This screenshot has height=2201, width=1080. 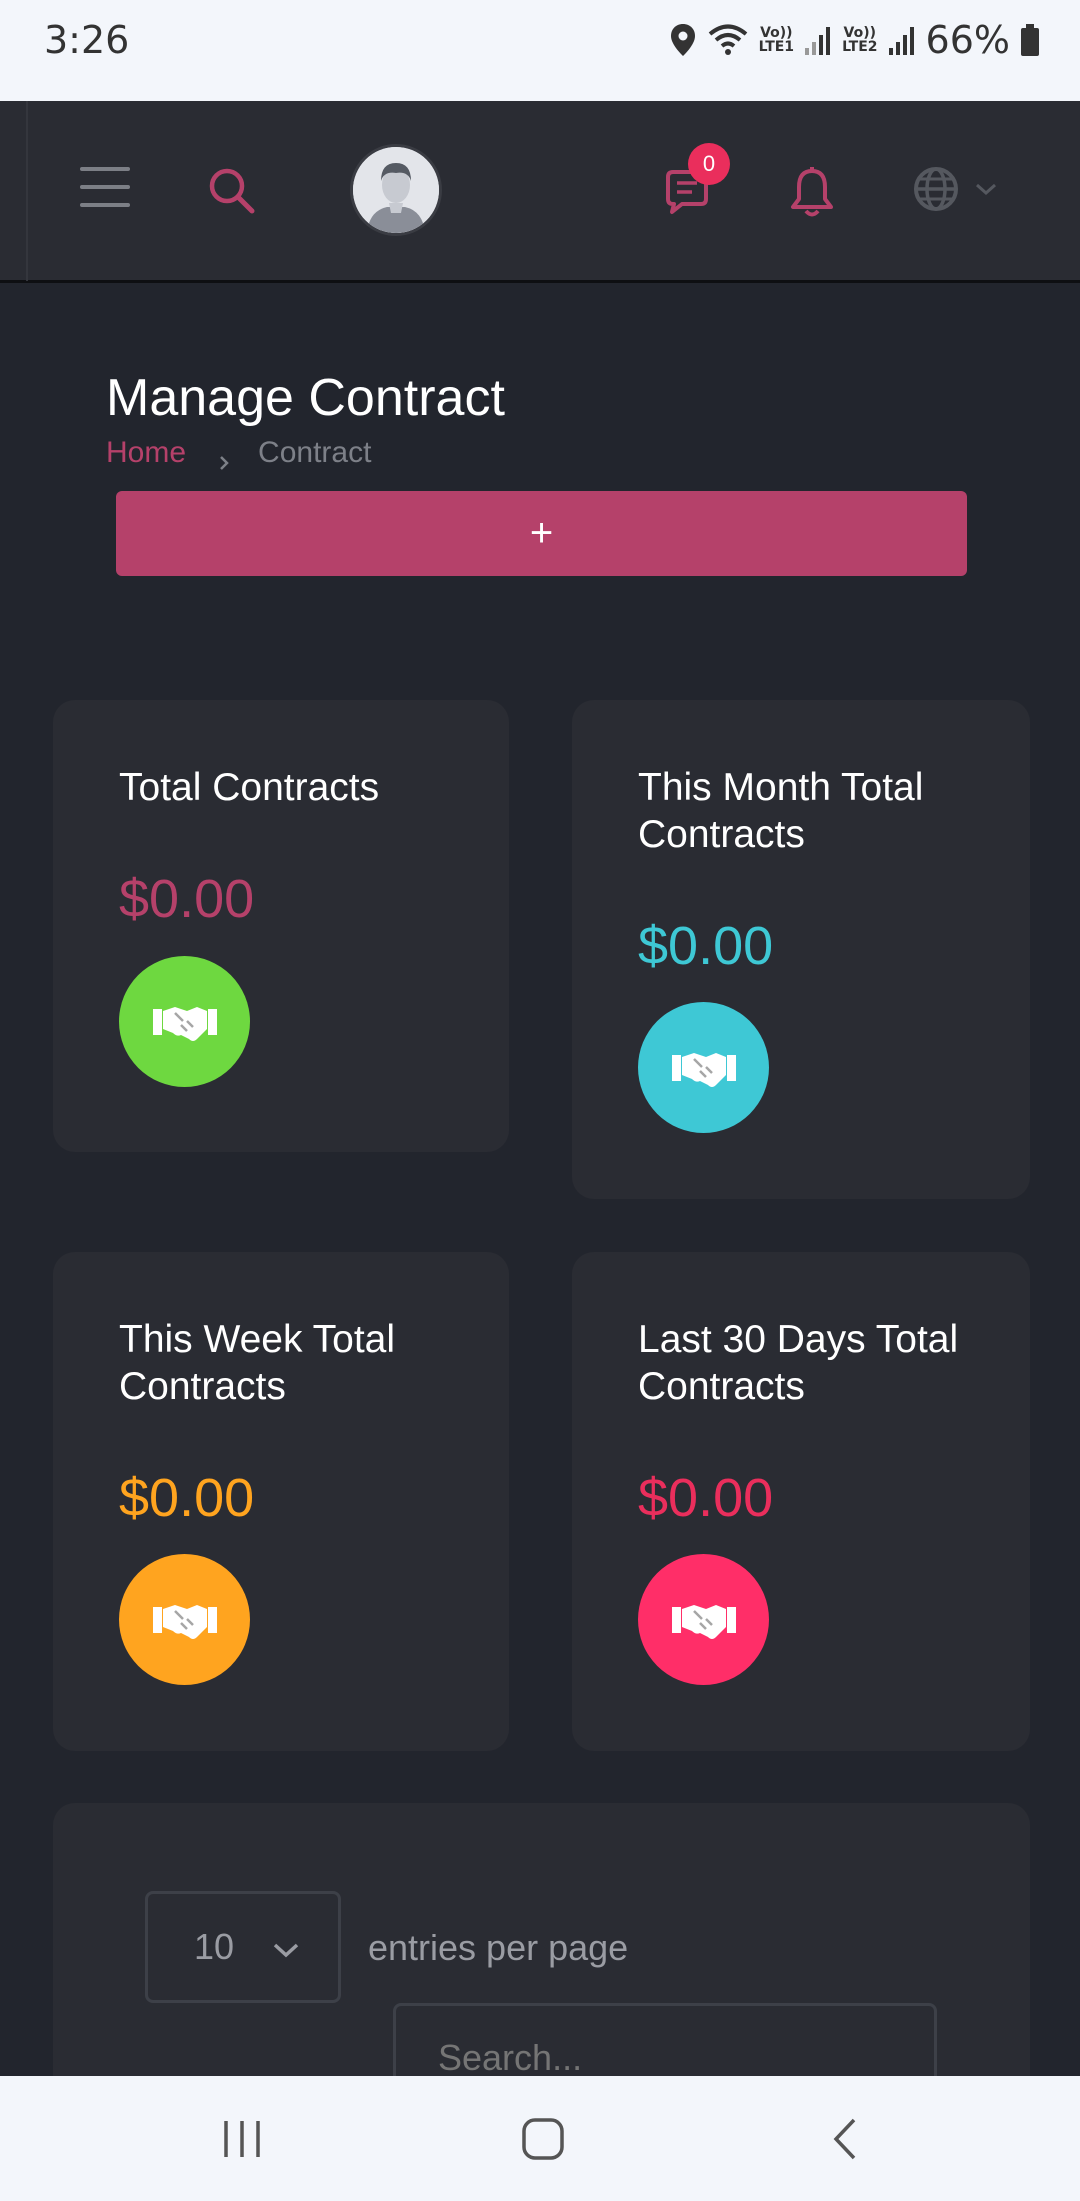 I want to click on bell-icon, so click(x=812, y=192).